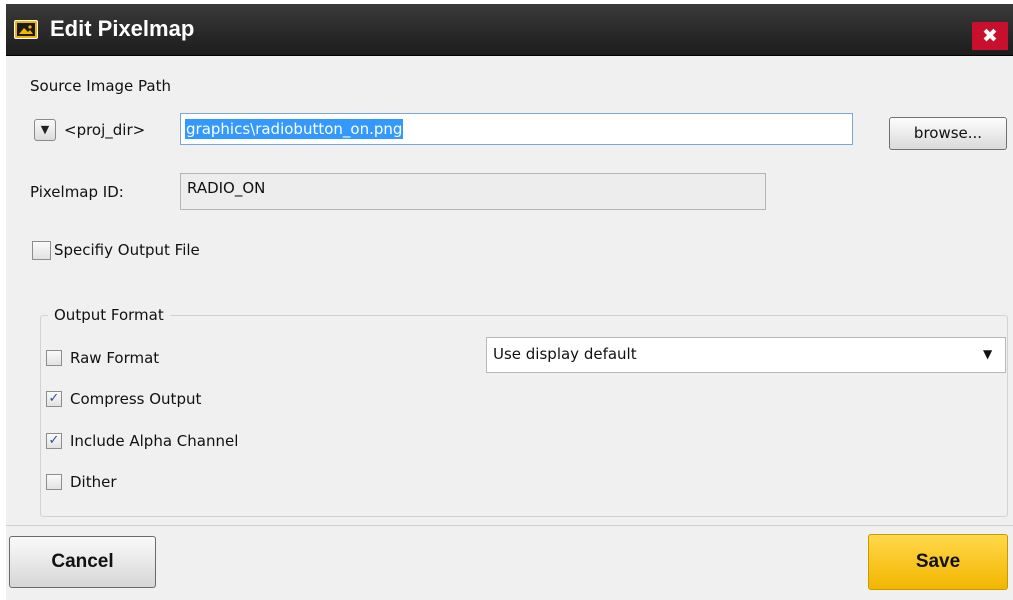 The width and height of the screenshot is (1013, 600). I want to click on compress-output-label: Compress Output, so click(136, 399).